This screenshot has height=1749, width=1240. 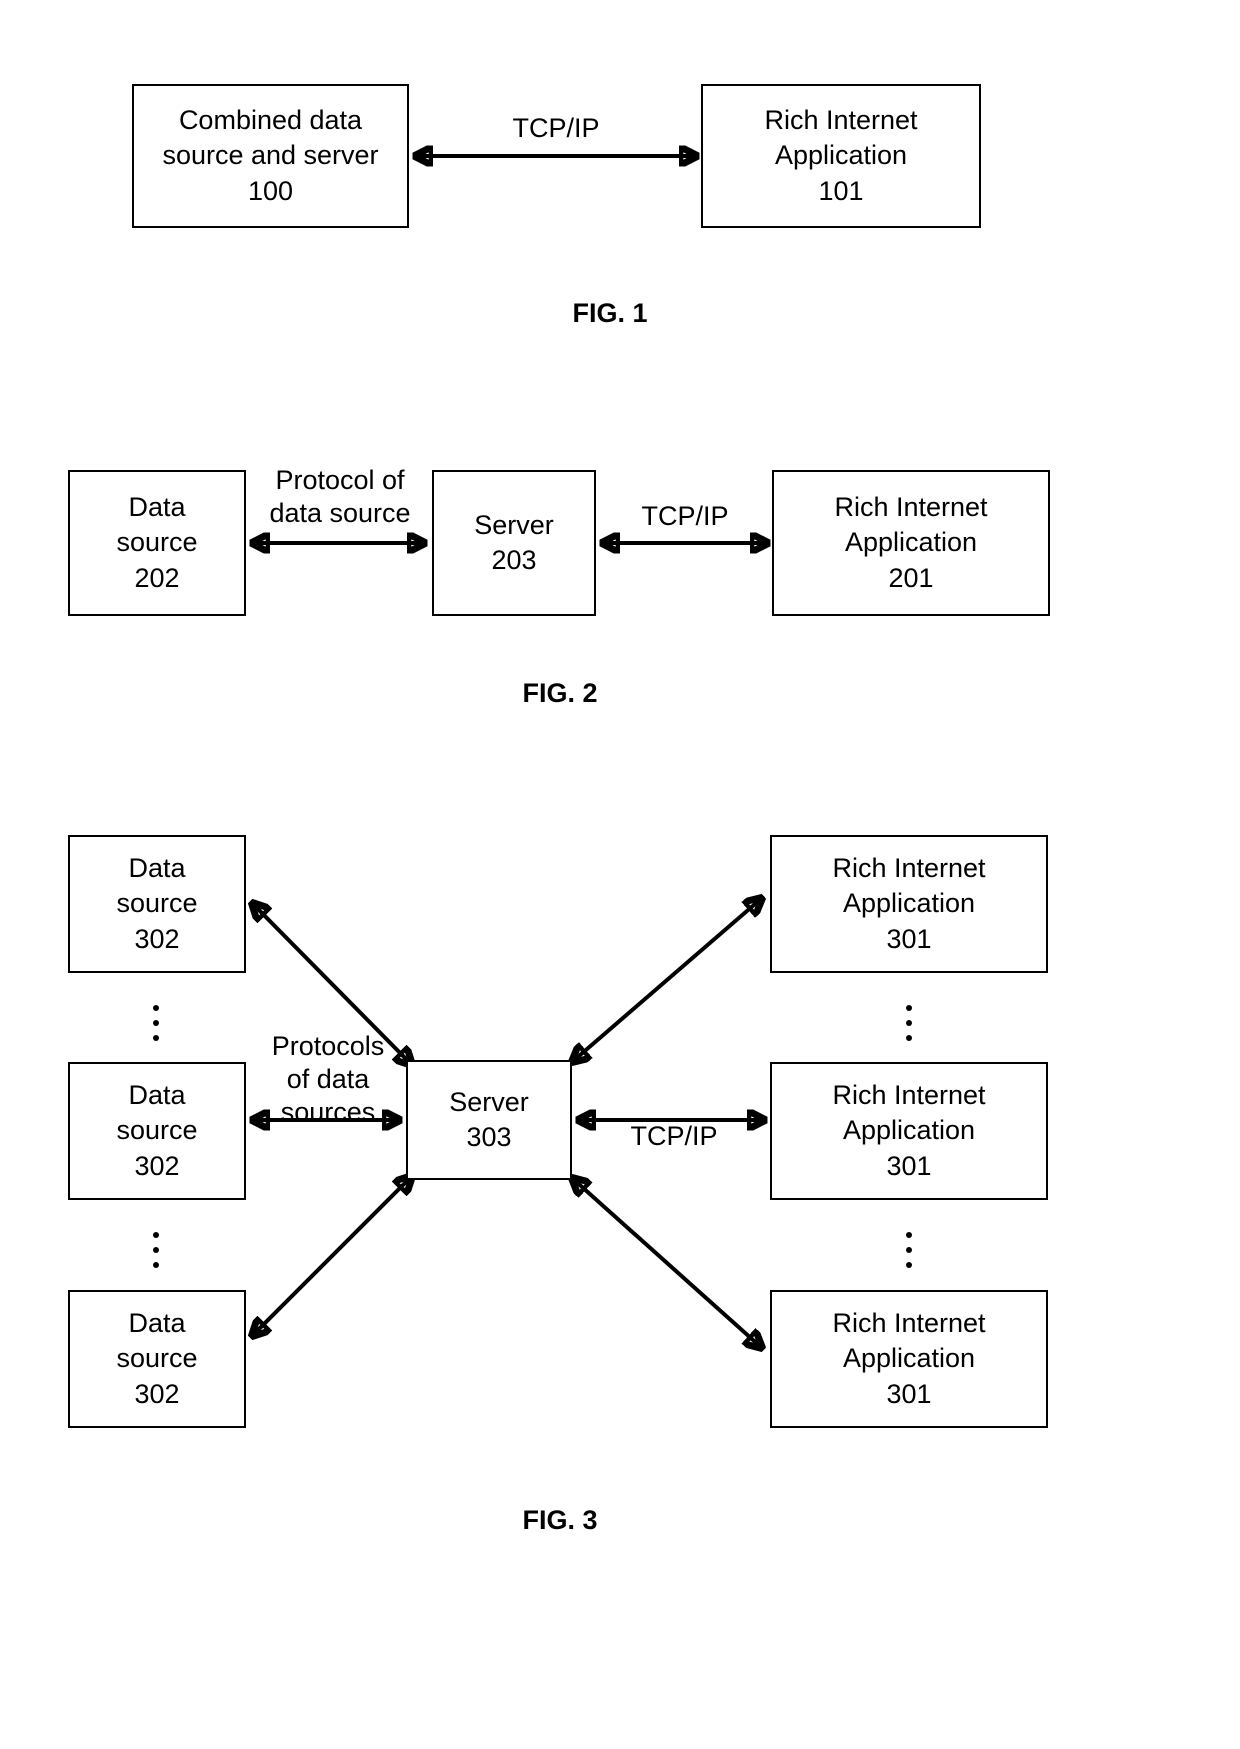 I want to click on fig3-datasource-mid-line2: source, so click(x=157, y=1130).